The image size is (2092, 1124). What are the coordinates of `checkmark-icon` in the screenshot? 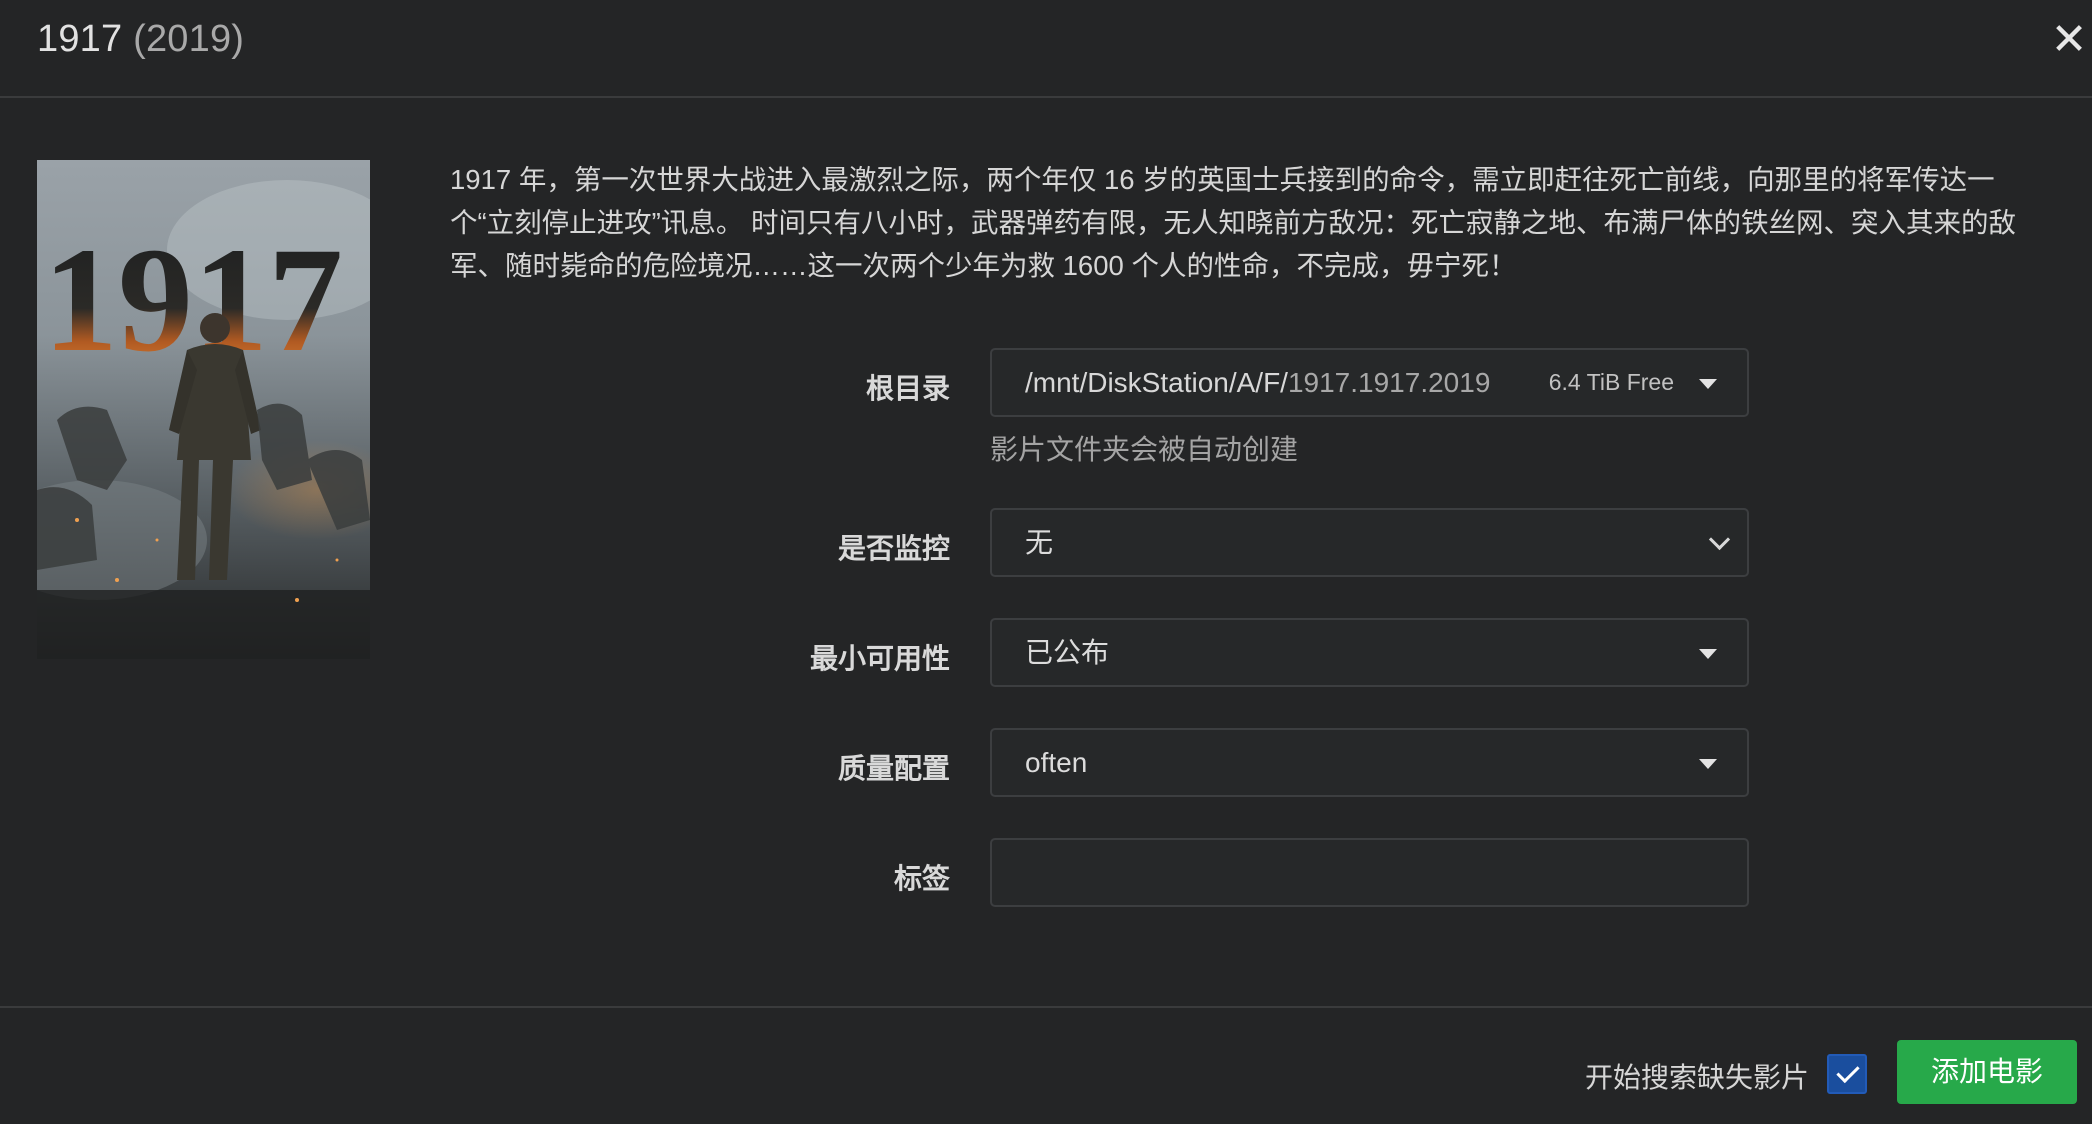 It's located at (1848, 1071).